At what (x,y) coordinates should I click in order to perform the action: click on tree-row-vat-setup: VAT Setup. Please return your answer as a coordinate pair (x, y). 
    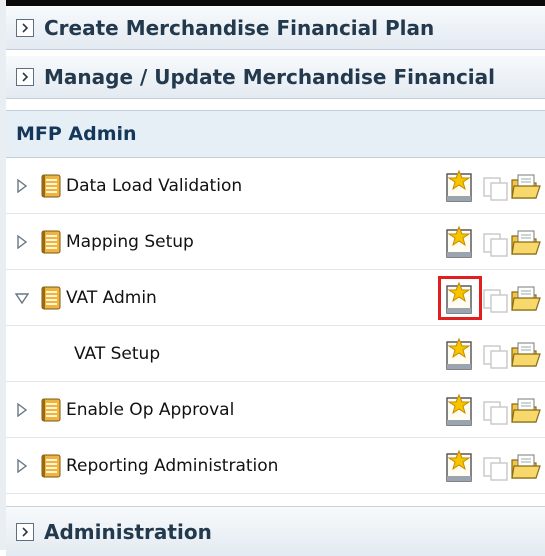
    Looking at the image, I should click on (275, 354).